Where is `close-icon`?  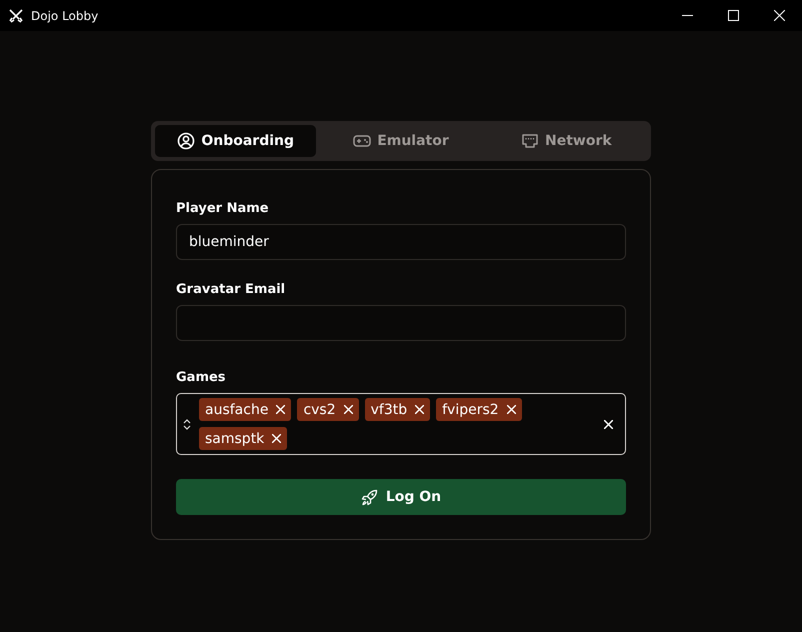 close-icon is located at coordinates (779, 15).